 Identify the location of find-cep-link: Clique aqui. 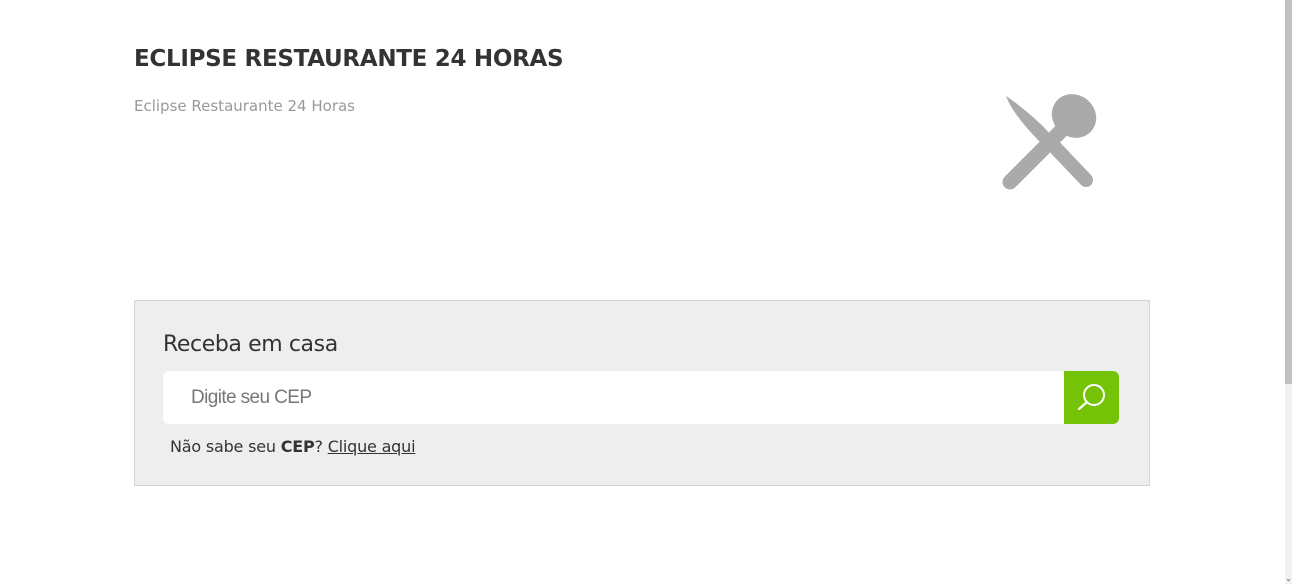
(372, 446).